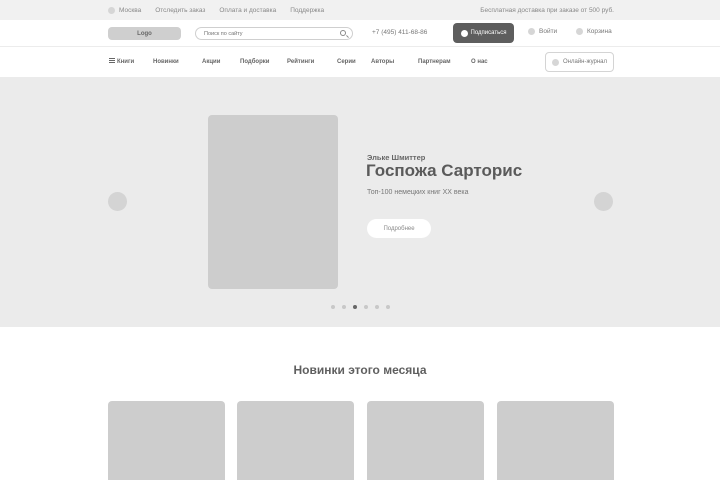  I want to click on search-input, so click(274, 33).